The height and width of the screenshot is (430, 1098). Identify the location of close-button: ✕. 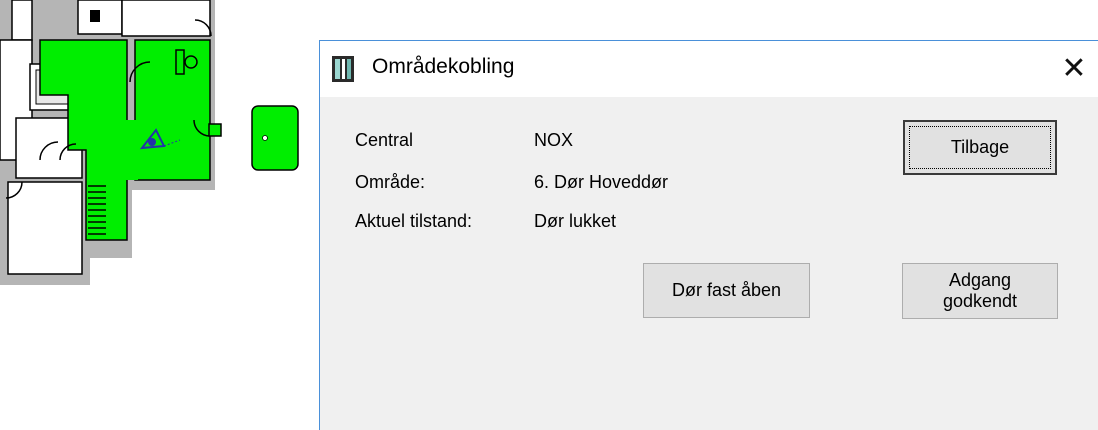
(1074, 69).